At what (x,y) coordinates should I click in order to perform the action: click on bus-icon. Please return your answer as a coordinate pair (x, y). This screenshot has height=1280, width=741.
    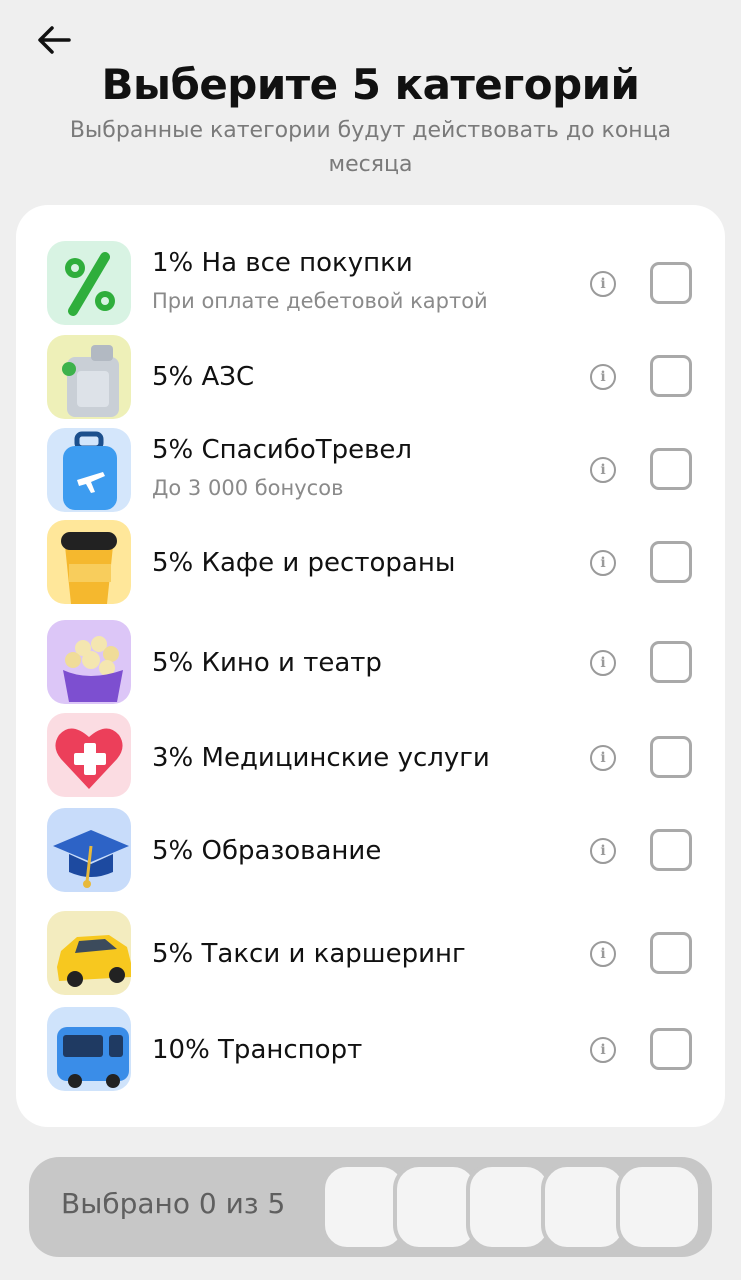
    Looking at the image, I should click on (89, 1049).